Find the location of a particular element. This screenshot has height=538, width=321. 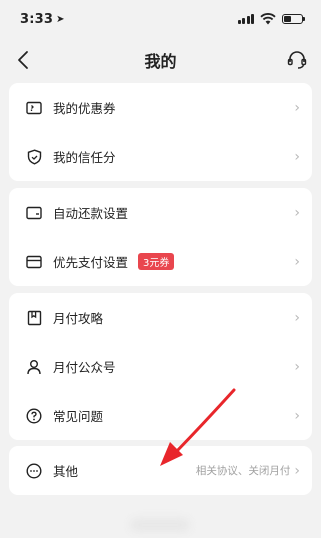

menu-item-label: 月付攻略 is located at coordinates (78, 318).